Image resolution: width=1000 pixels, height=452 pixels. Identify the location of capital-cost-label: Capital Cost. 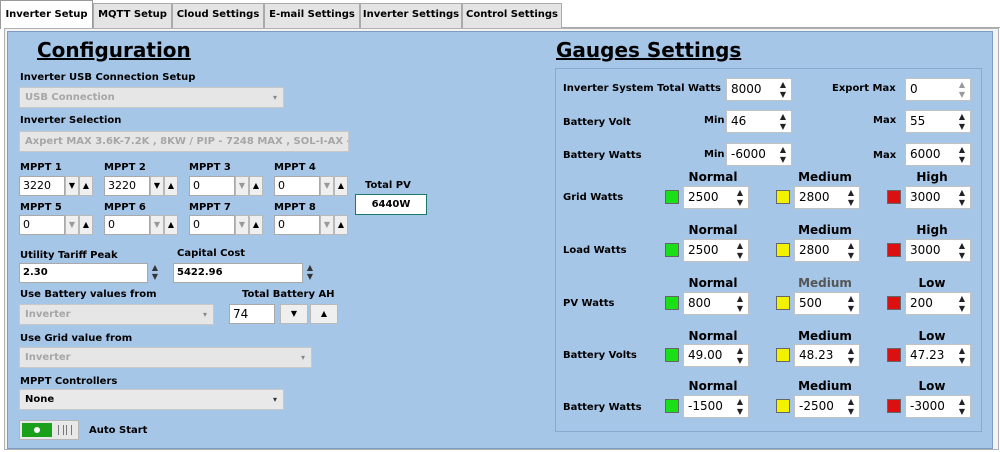
(211, 253).